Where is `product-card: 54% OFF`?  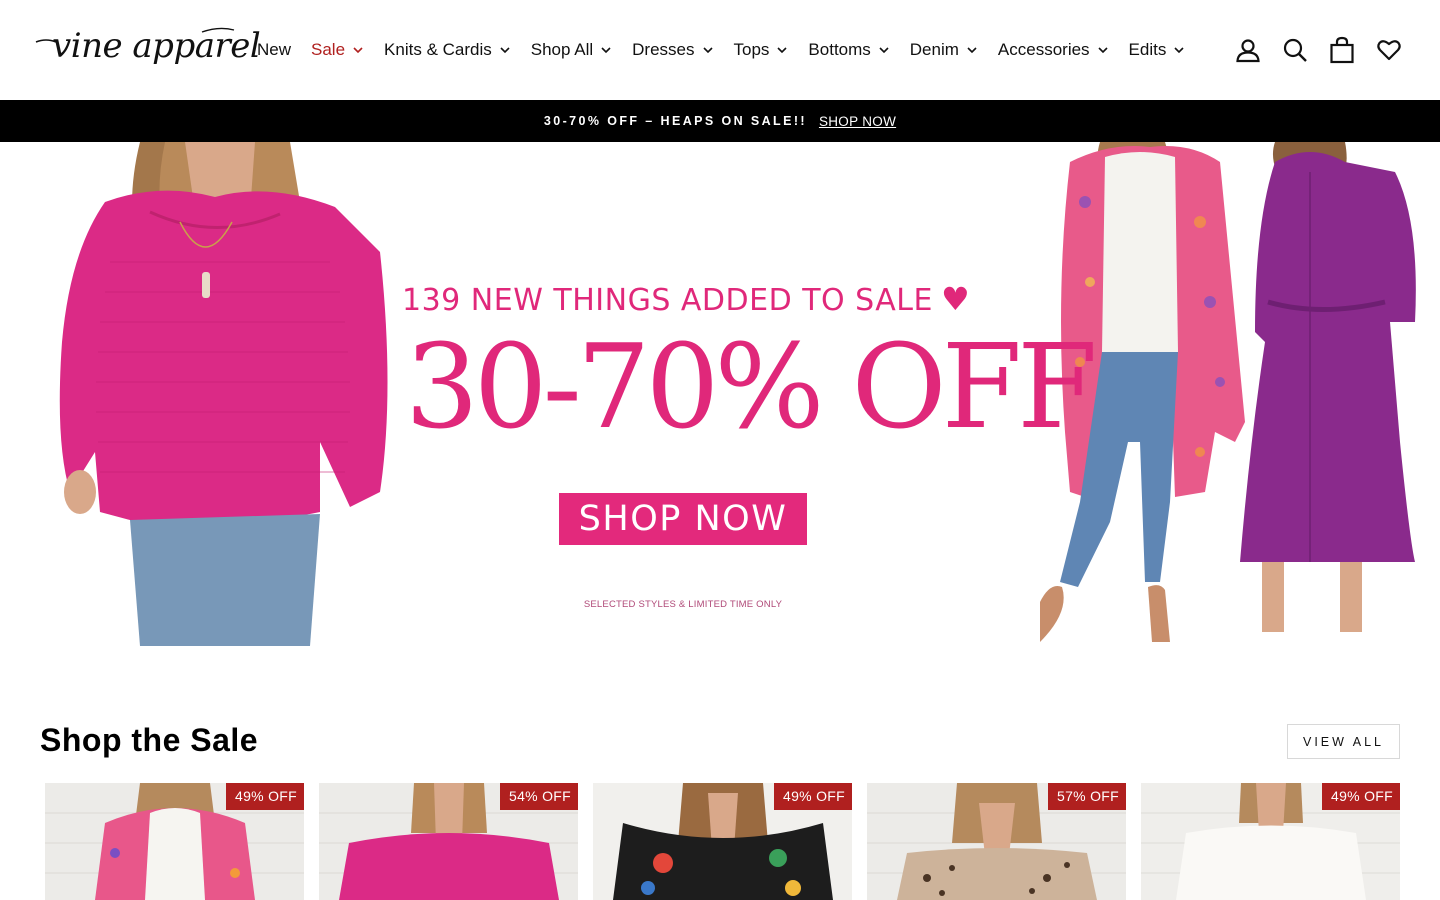
product-card: 54% OFF is located at coordinates (448, 841).